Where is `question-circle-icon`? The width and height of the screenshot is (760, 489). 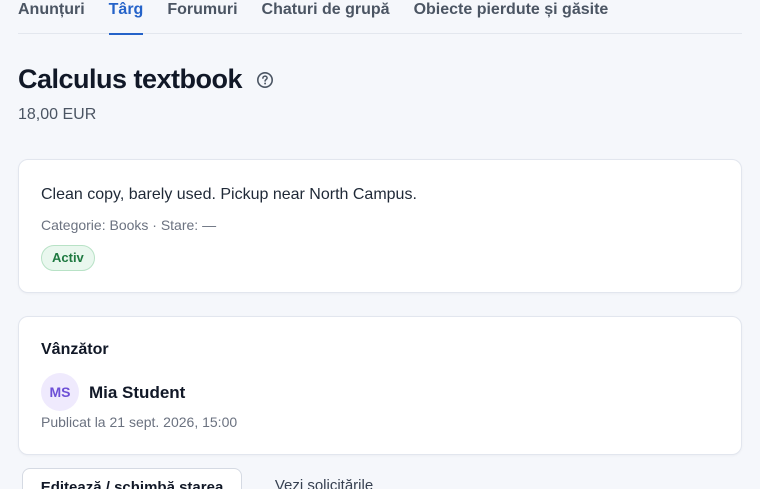 question-circle-icon is located at coordinates (265, 80).